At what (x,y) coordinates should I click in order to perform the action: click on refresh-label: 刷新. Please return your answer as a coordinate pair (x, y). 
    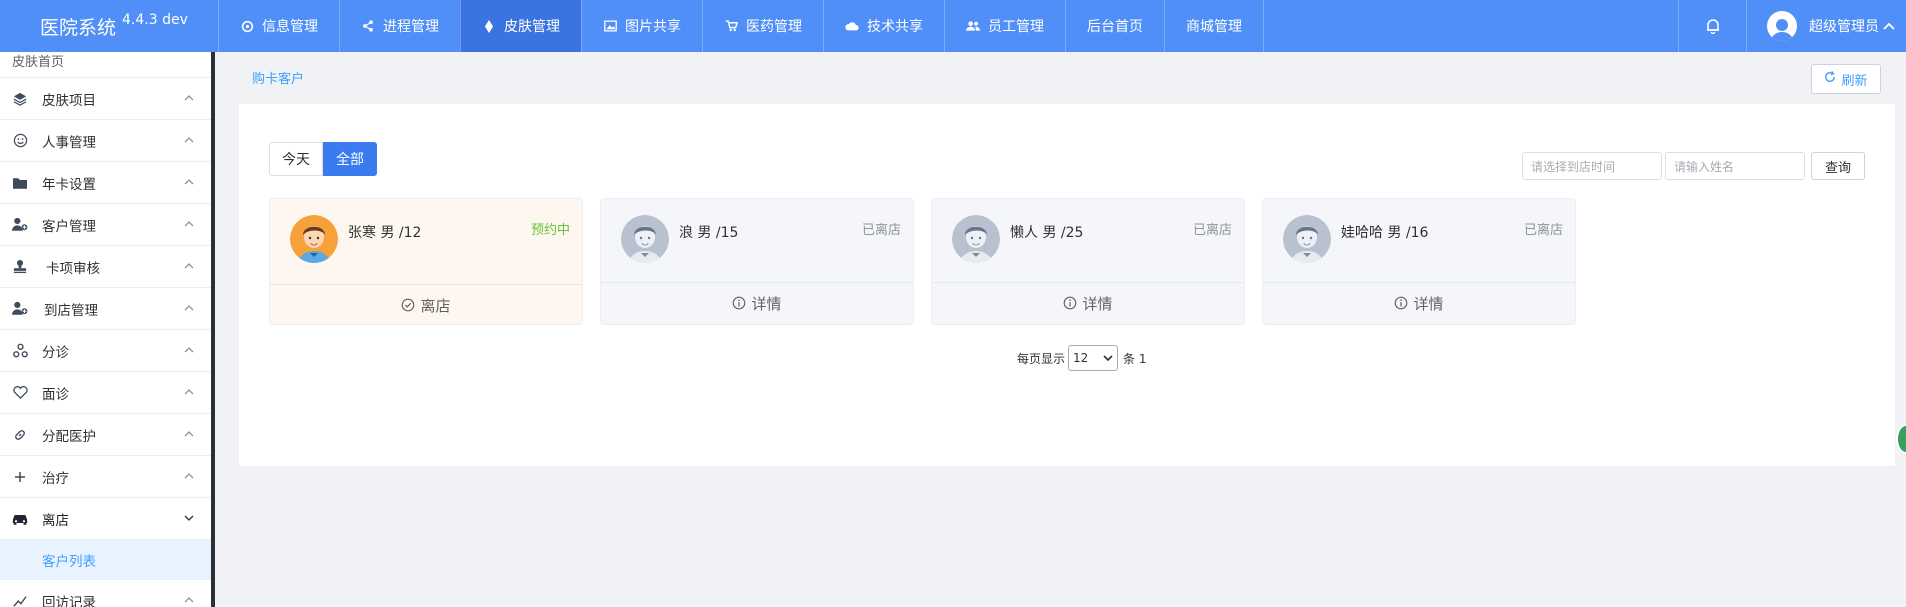
    Looking at the image, I should click on (1854, 81).